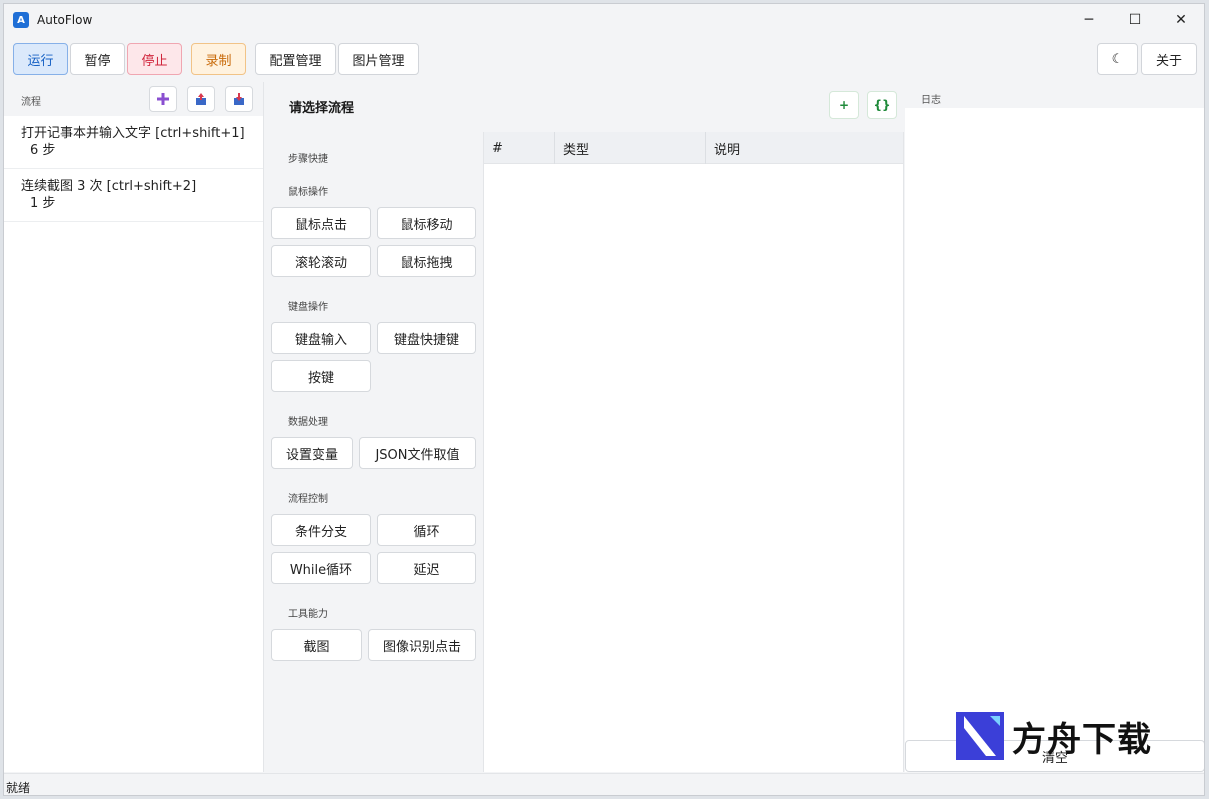 Image resolution: width=1209 pixels, height=799 pixels. Describe the element at coordinates (133, 133) in the screenshot. I see `flow-name: 打开记事本并输入文字 [ctrl+shift+1]` at that location.